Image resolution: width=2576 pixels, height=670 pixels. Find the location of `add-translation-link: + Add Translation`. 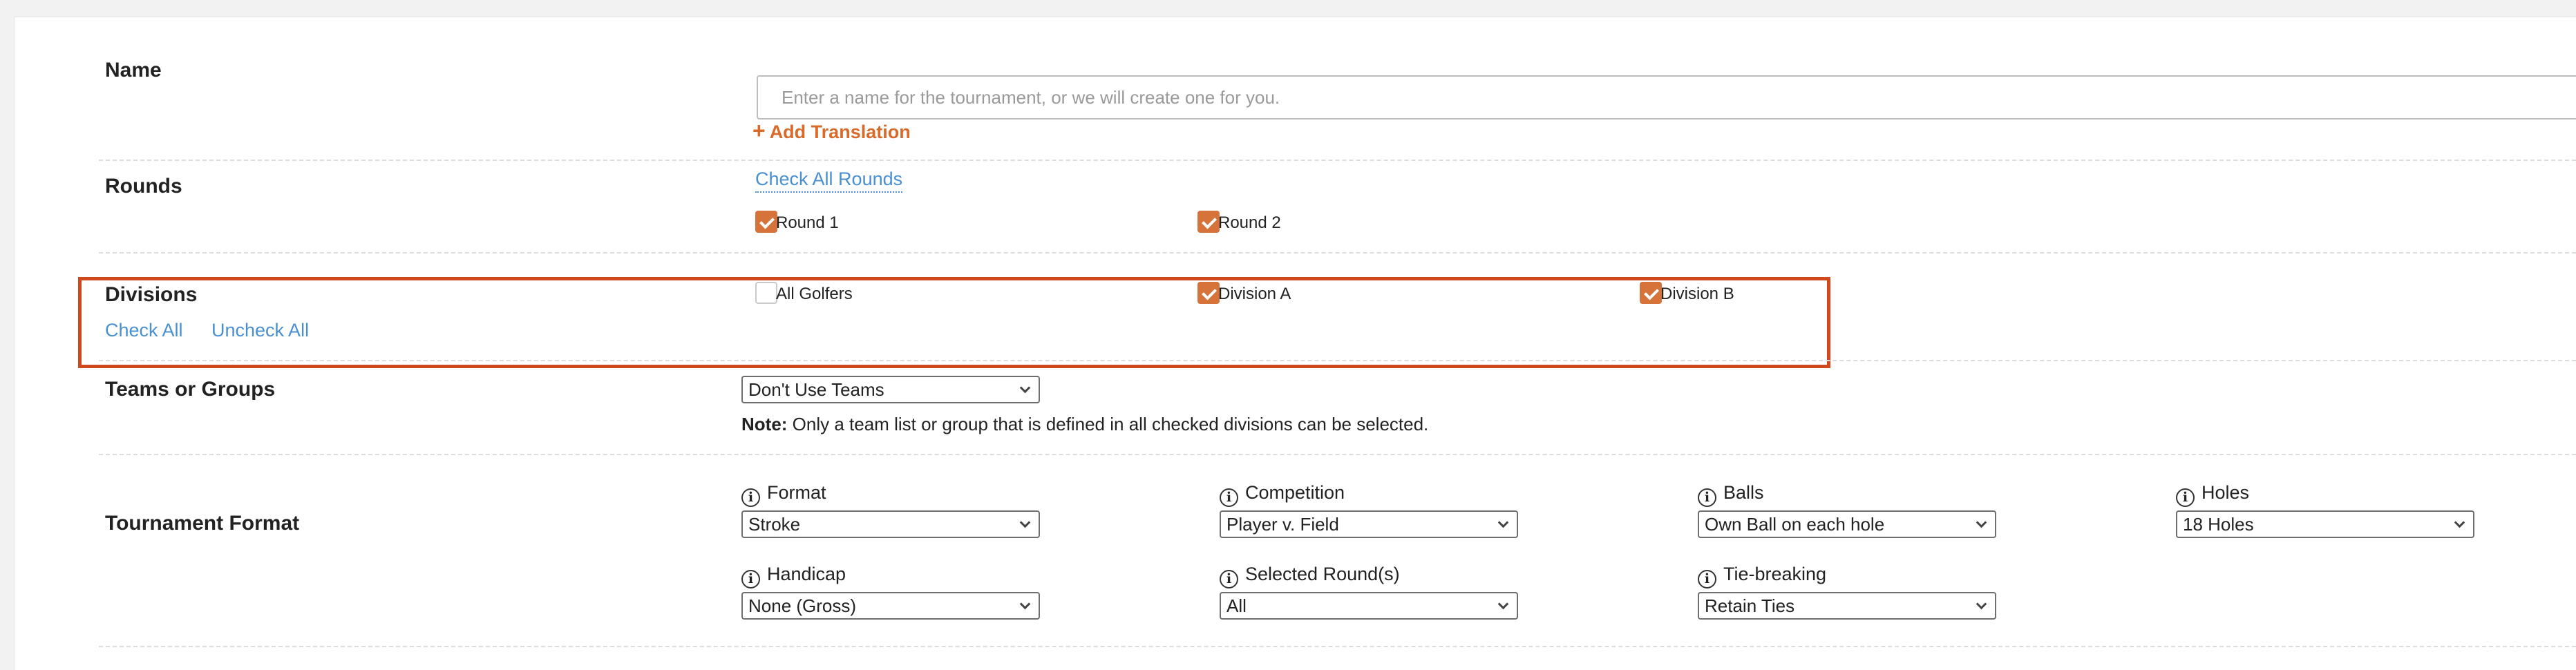

add-translation-link: + Add Translation is located at coordinates (831, 131).